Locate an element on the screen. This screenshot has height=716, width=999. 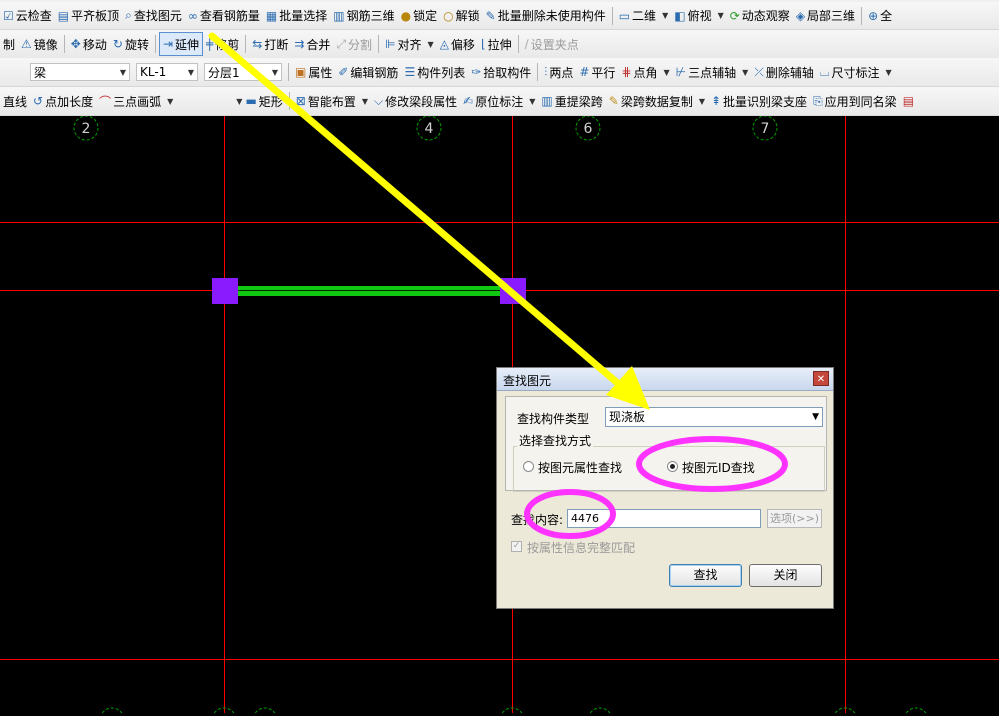
move-button: ✥ 移动 is located at coordinates (89, 44).